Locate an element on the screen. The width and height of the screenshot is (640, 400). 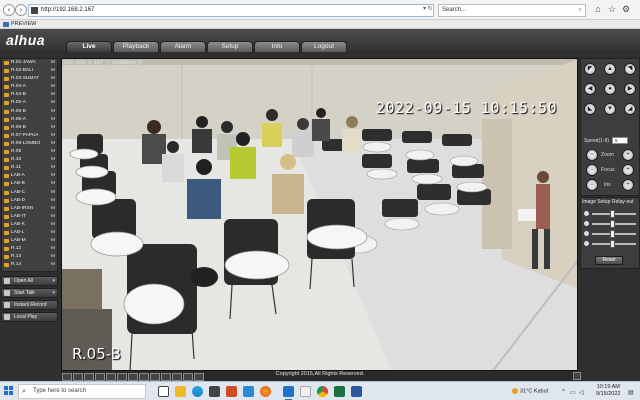
channel-item: LAB-C M is located at coordinates (29, 193).